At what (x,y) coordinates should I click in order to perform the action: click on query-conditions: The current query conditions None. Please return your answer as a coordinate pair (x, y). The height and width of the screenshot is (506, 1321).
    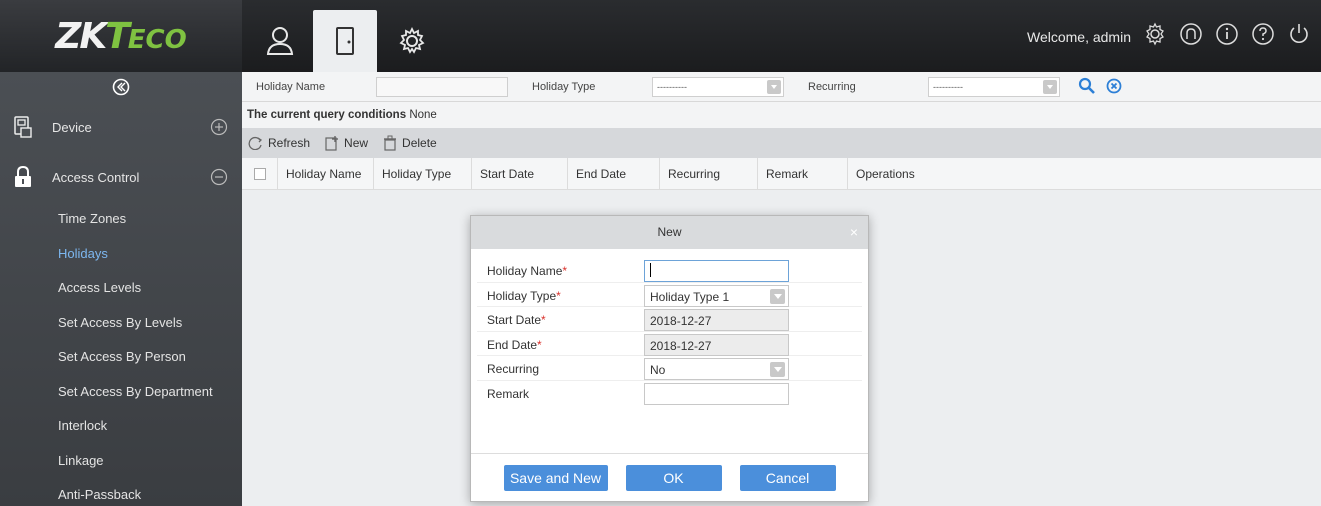
    Looking at the image, I should click on (781, 115).